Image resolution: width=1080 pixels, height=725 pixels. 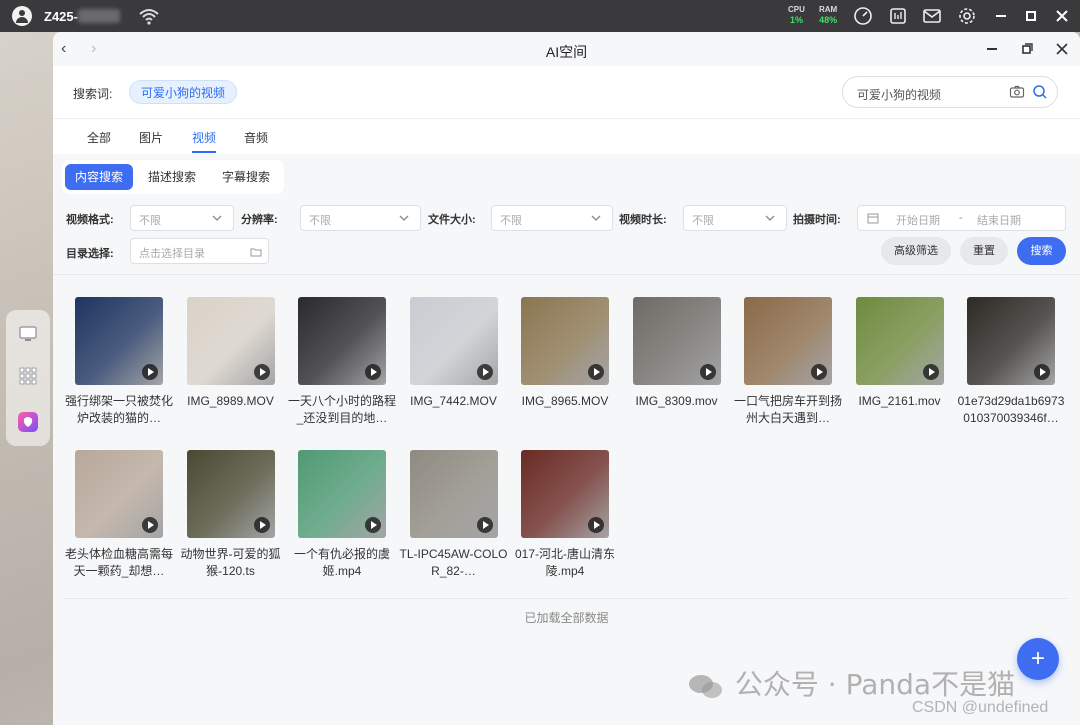 I want to click on app-dock, so click(x=28, y=378).